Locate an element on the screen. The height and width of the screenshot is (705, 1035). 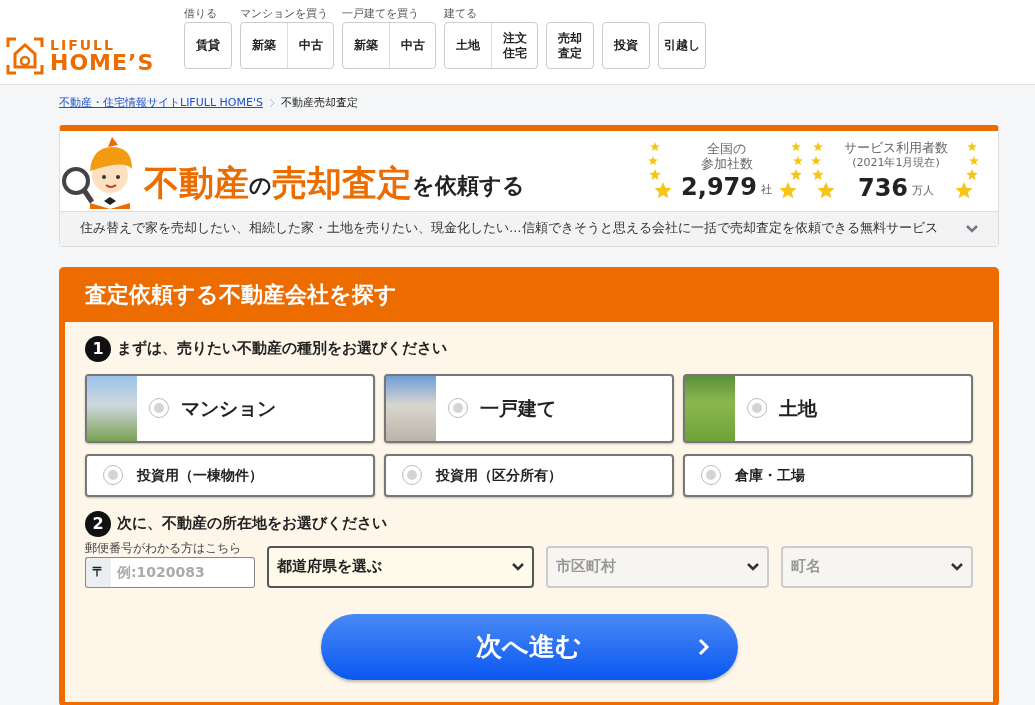
nav-button: 売却 査定 is located at coordinates (570, 45).